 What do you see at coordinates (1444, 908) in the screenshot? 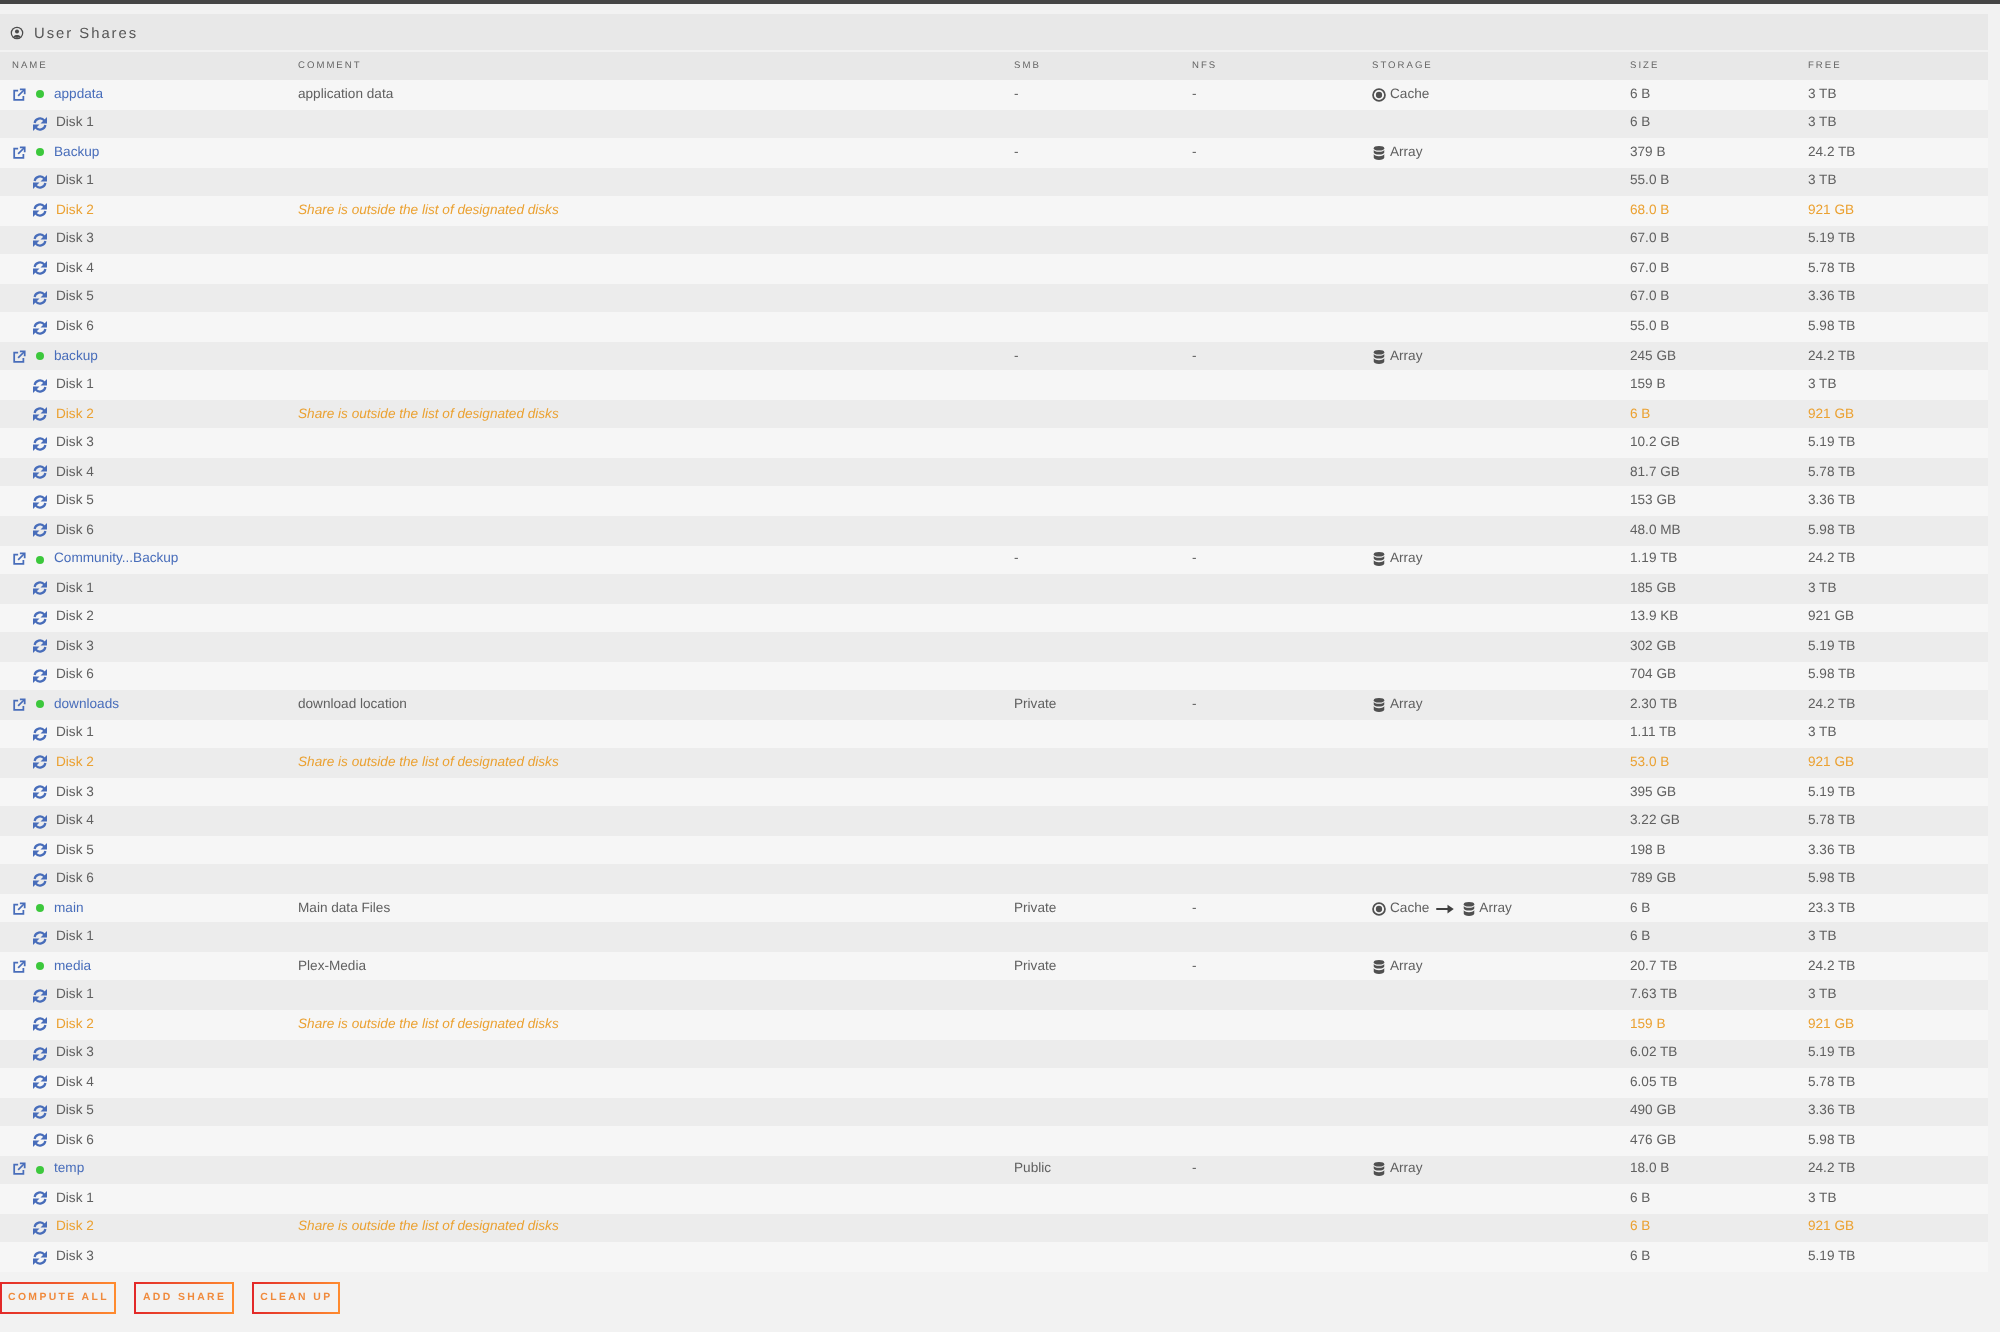
I see `arrow-icon` at bounding box center [1444, 908].